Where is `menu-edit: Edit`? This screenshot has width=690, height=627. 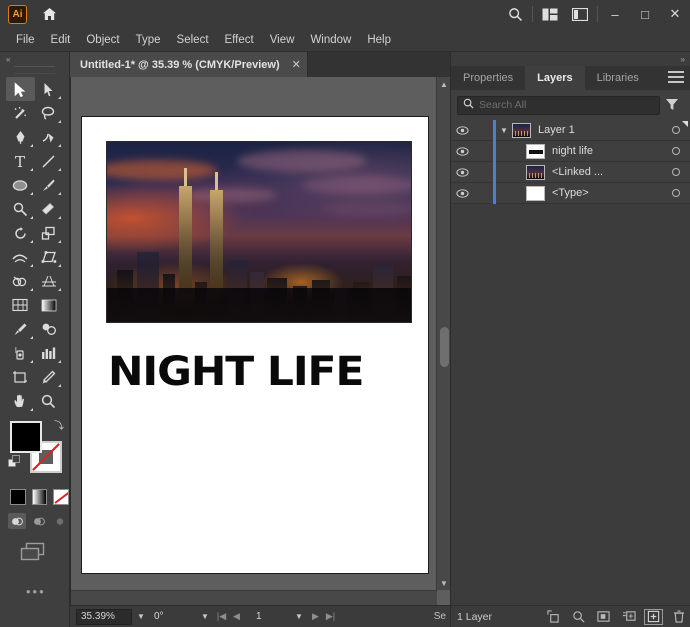 menu-edit: Edit is located at coordinates (61, 40).